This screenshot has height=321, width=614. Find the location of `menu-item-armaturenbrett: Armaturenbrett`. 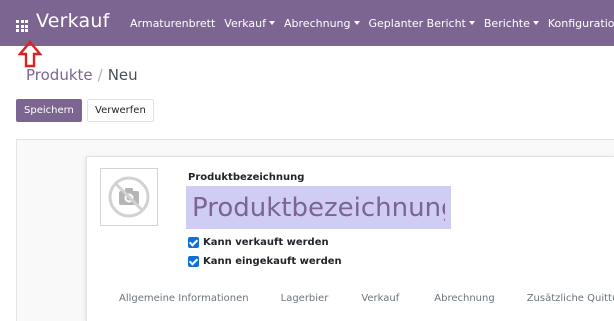

menu-item-armaturenbrett: Armaturenbrett is located at coordinates (172, 23).